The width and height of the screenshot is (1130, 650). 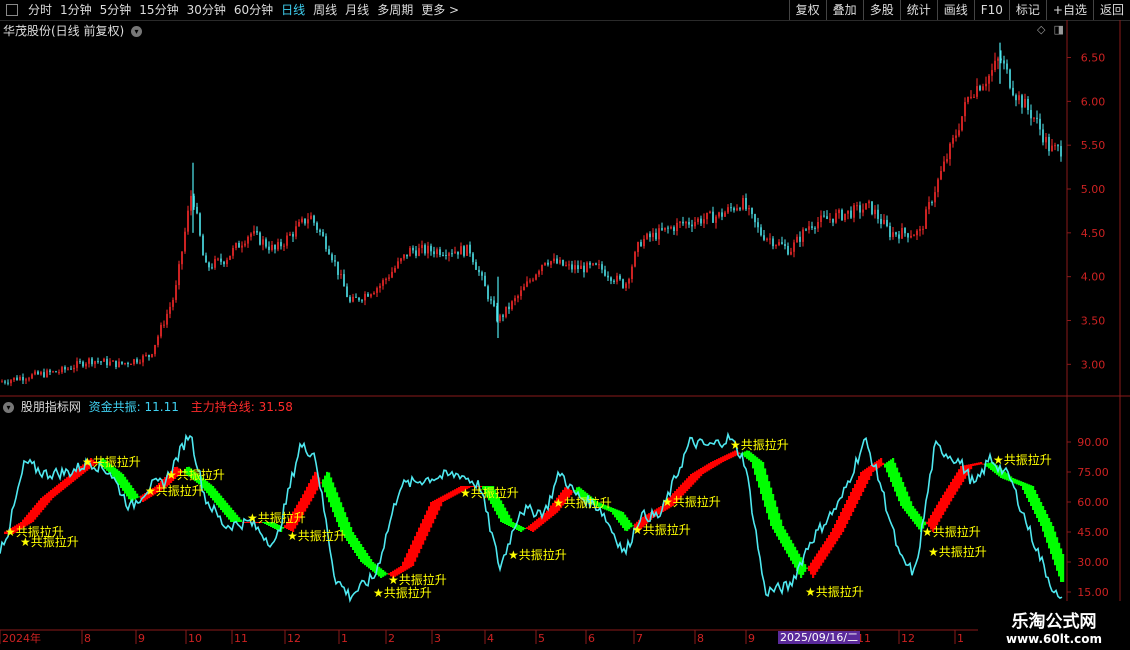 What do you see at coordinates (294, 638) in the screenshot?
I see `x-tick-label: 12` at bounding box center [294, 638].